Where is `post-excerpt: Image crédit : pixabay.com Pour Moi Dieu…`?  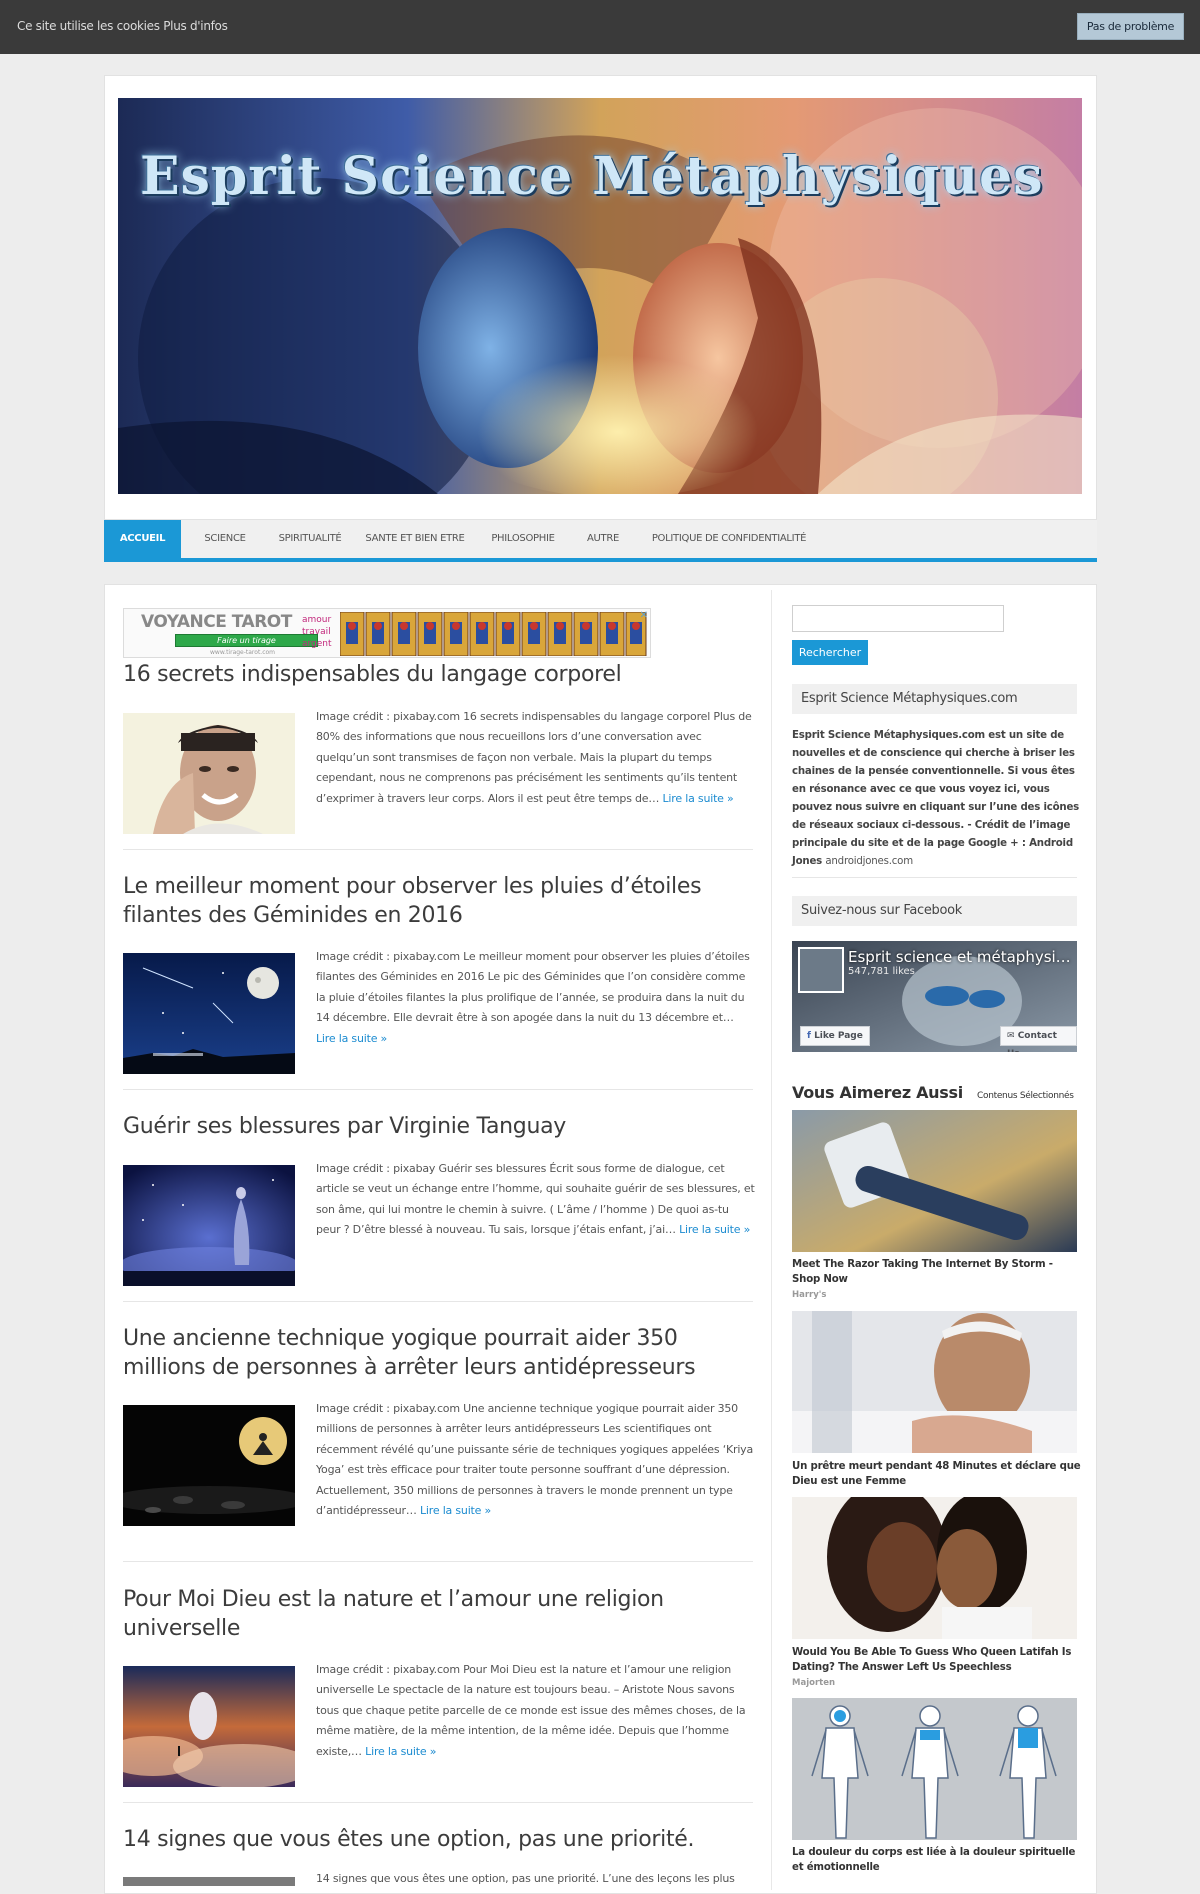 post-excerpt: Image crédit : pixabay.com Pour Moi Dieu… is located at coordinates (535, 1711).